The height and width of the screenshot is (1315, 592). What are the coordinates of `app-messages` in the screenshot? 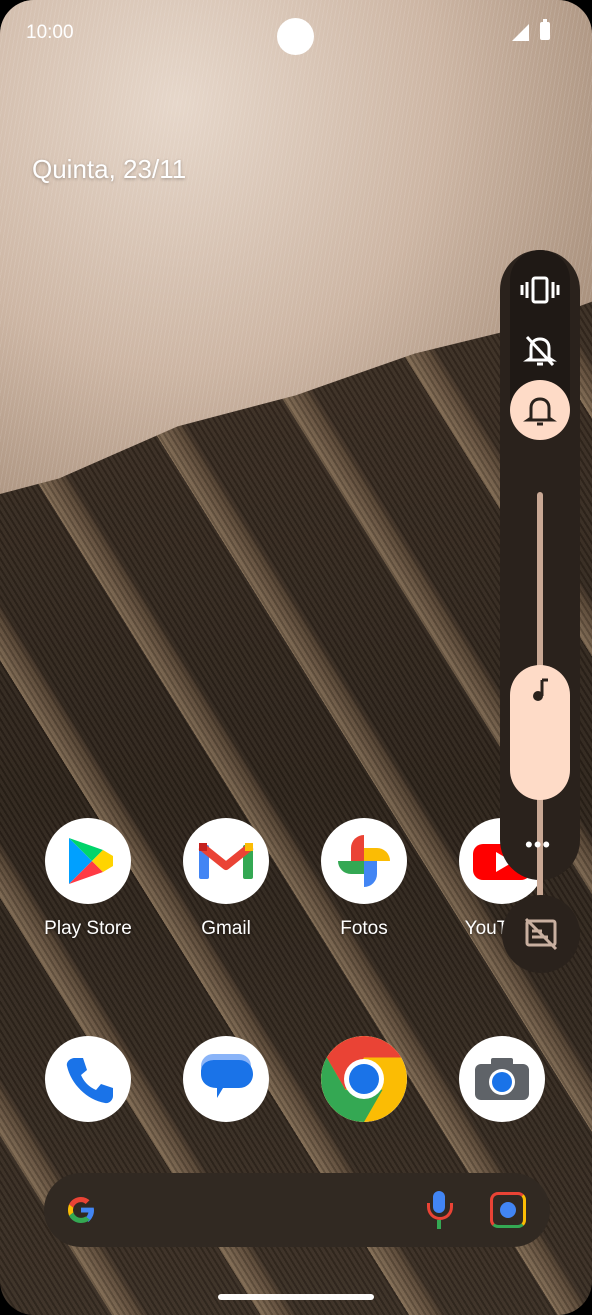 It's located at (226, 1079).